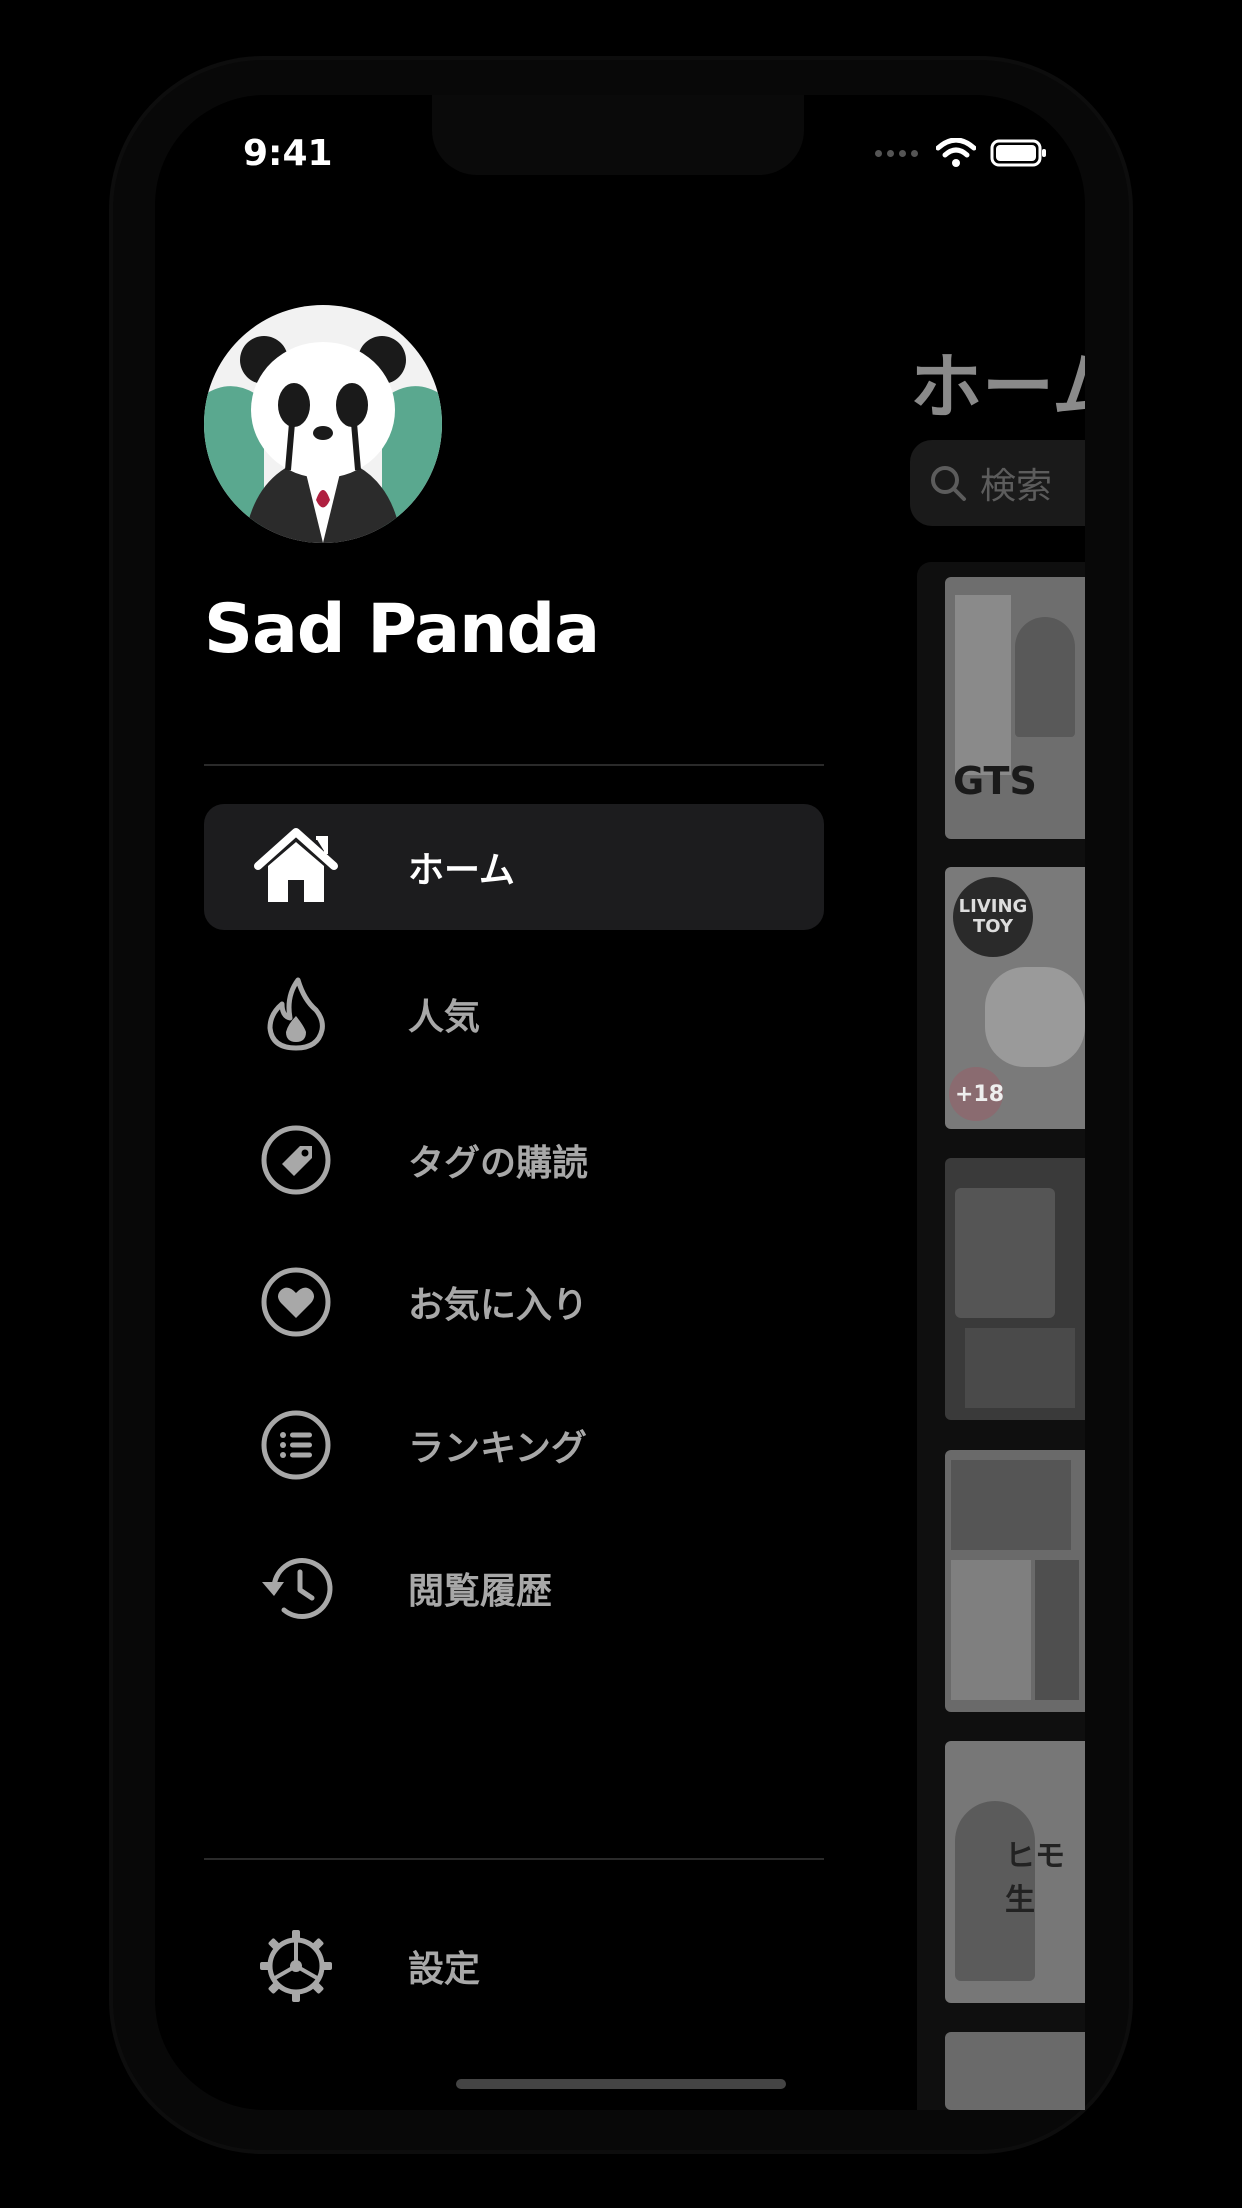  I want to click on status-icons, so click(961, 153).